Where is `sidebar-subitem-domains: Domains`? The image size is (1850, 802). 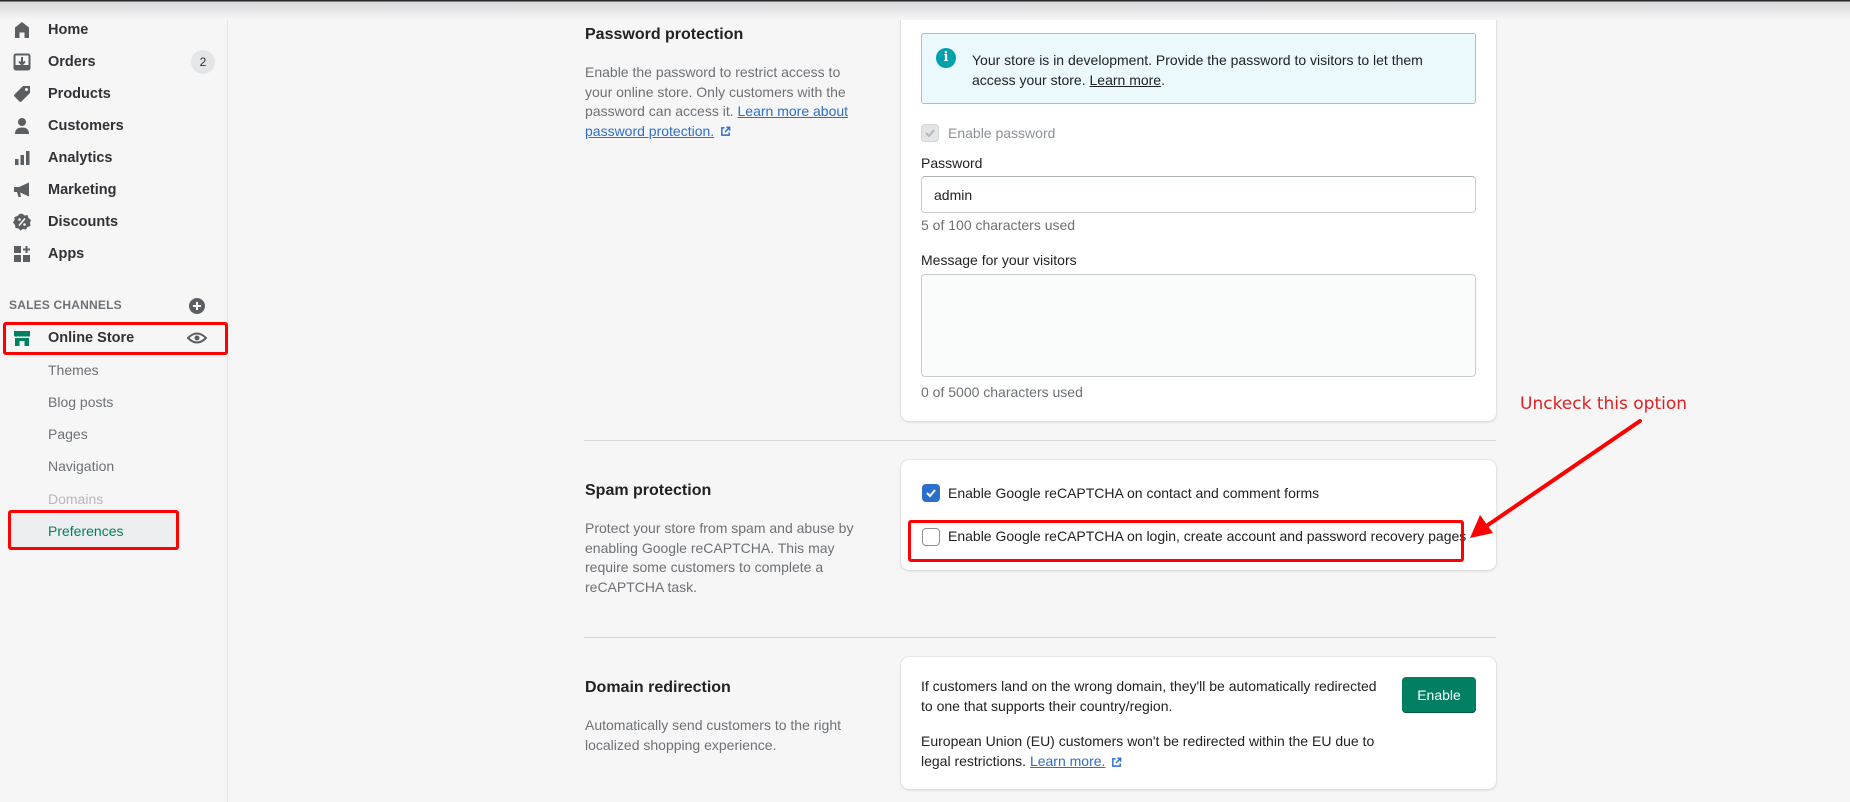
sidebar-subitem-domains: Domains is located at coordinates (75, 499).